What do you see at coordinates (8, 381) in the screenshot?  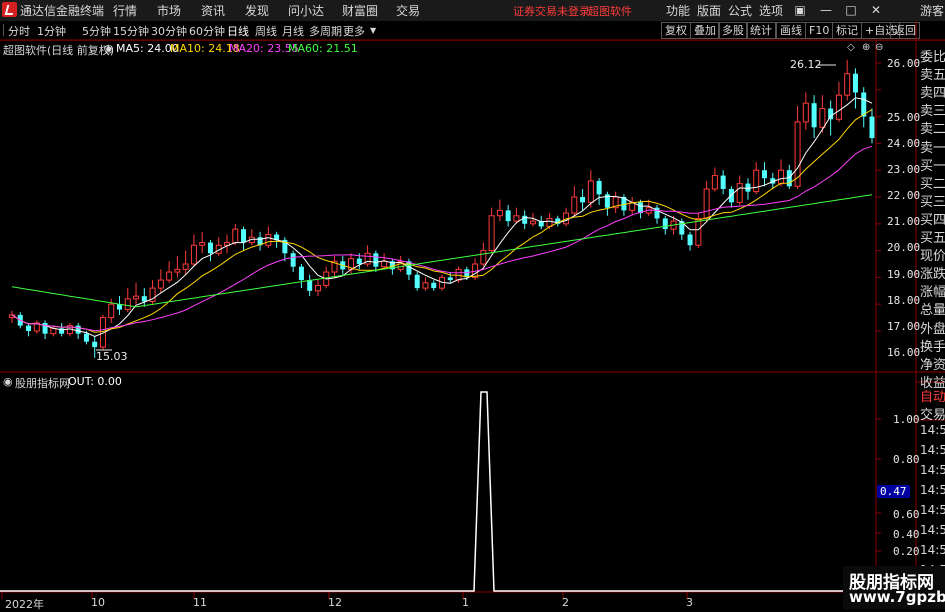 I see `indicator-menu-icon: ◉` at bounding box center [8, 381].